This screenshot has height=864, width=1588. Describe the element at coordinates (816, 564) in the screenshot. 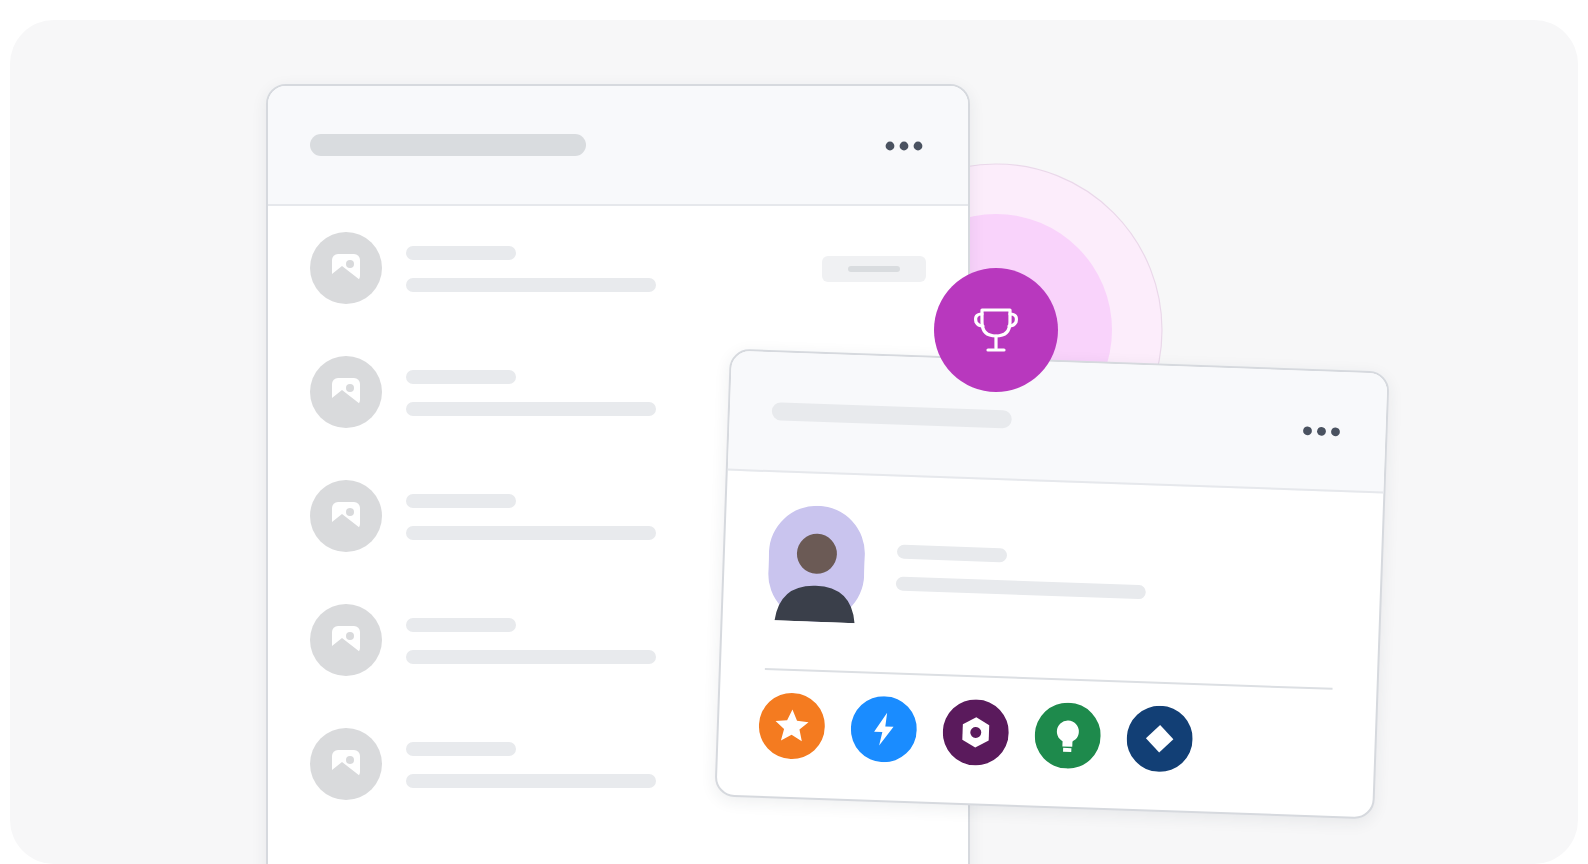

I see `avatar-silhouette` at that location.